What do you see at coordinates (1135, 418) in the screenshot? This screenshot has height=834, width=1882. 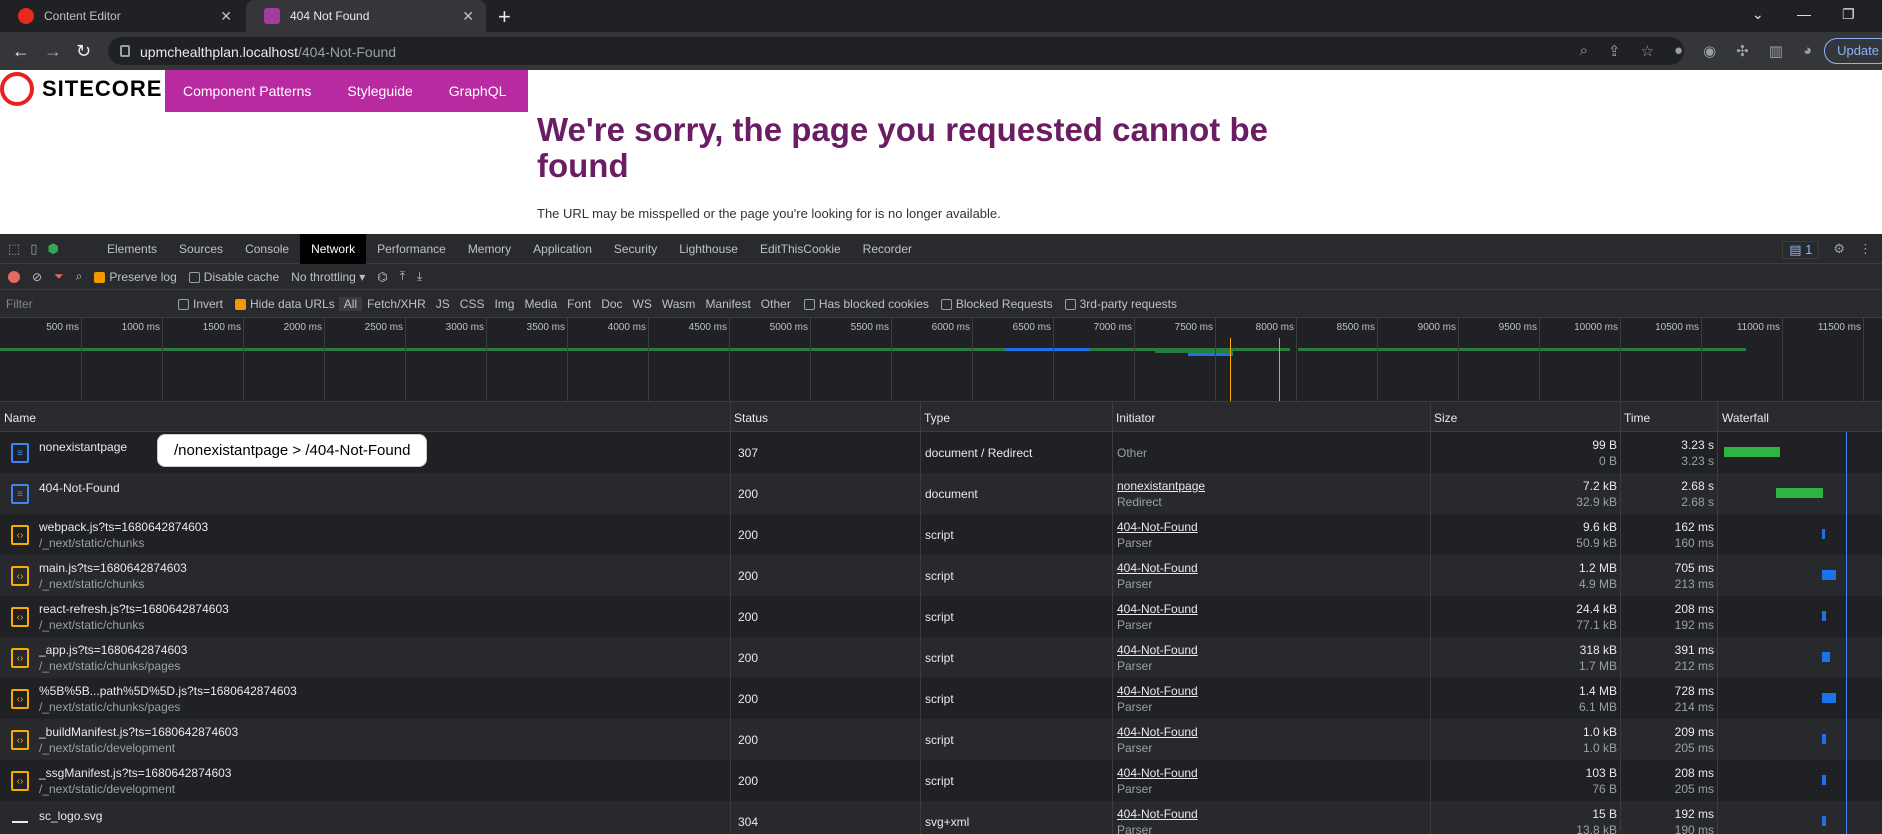 I see `col-initiator: Initiator` at bounding box center [1135, 418].